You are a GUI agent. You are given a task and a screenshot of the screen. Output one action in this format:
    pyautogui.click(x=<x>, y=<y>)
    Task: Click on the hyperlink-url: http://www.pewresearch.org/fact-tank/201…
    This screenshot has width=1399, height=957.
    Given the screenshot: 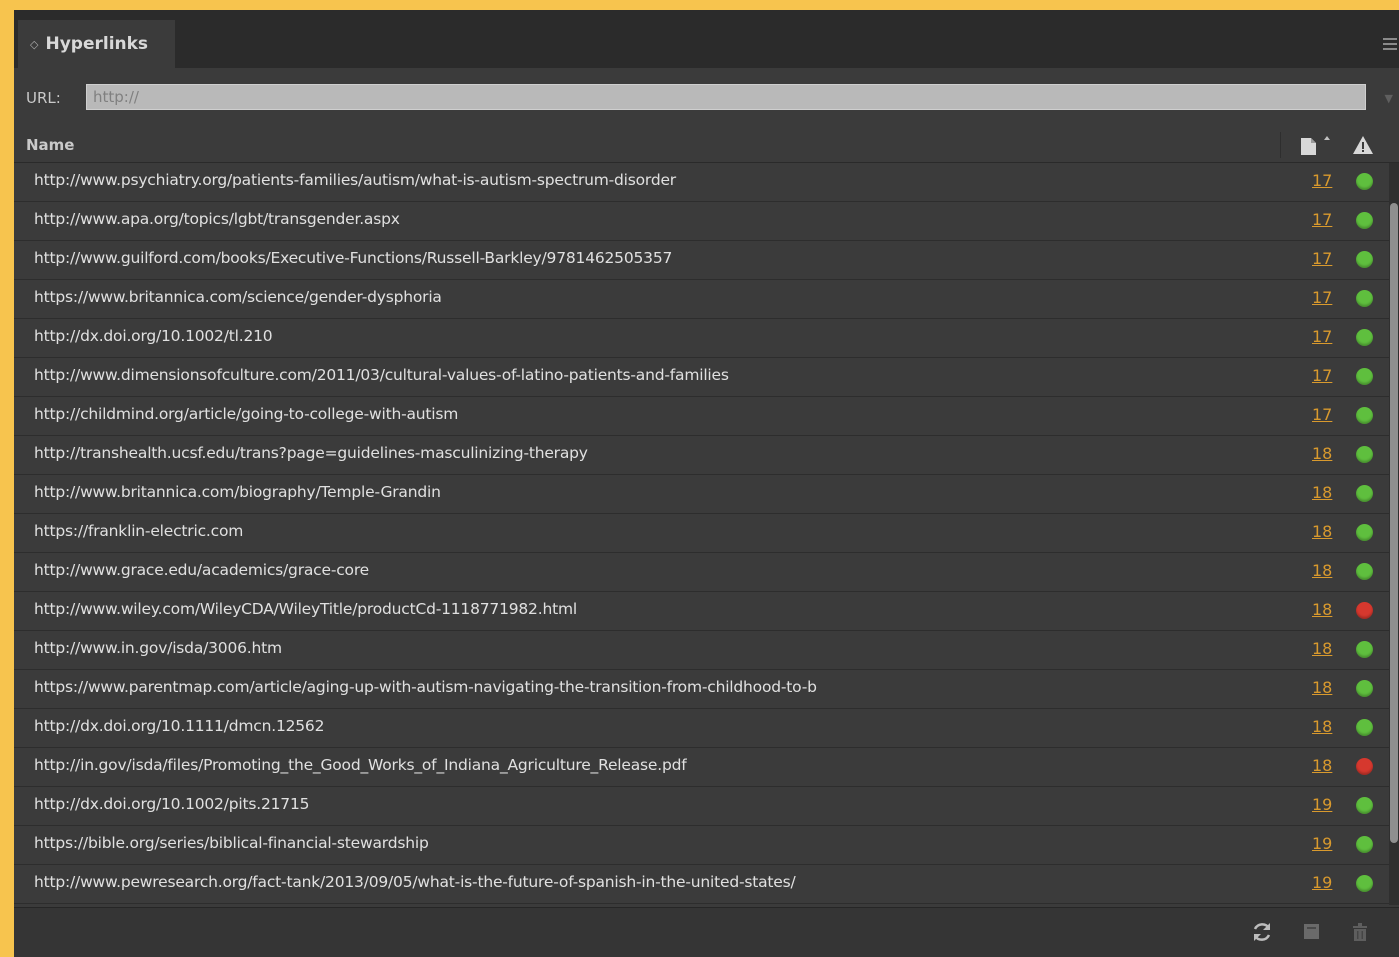 What is the action you would take?
    pyautogui.click(x=415, y=882)
    